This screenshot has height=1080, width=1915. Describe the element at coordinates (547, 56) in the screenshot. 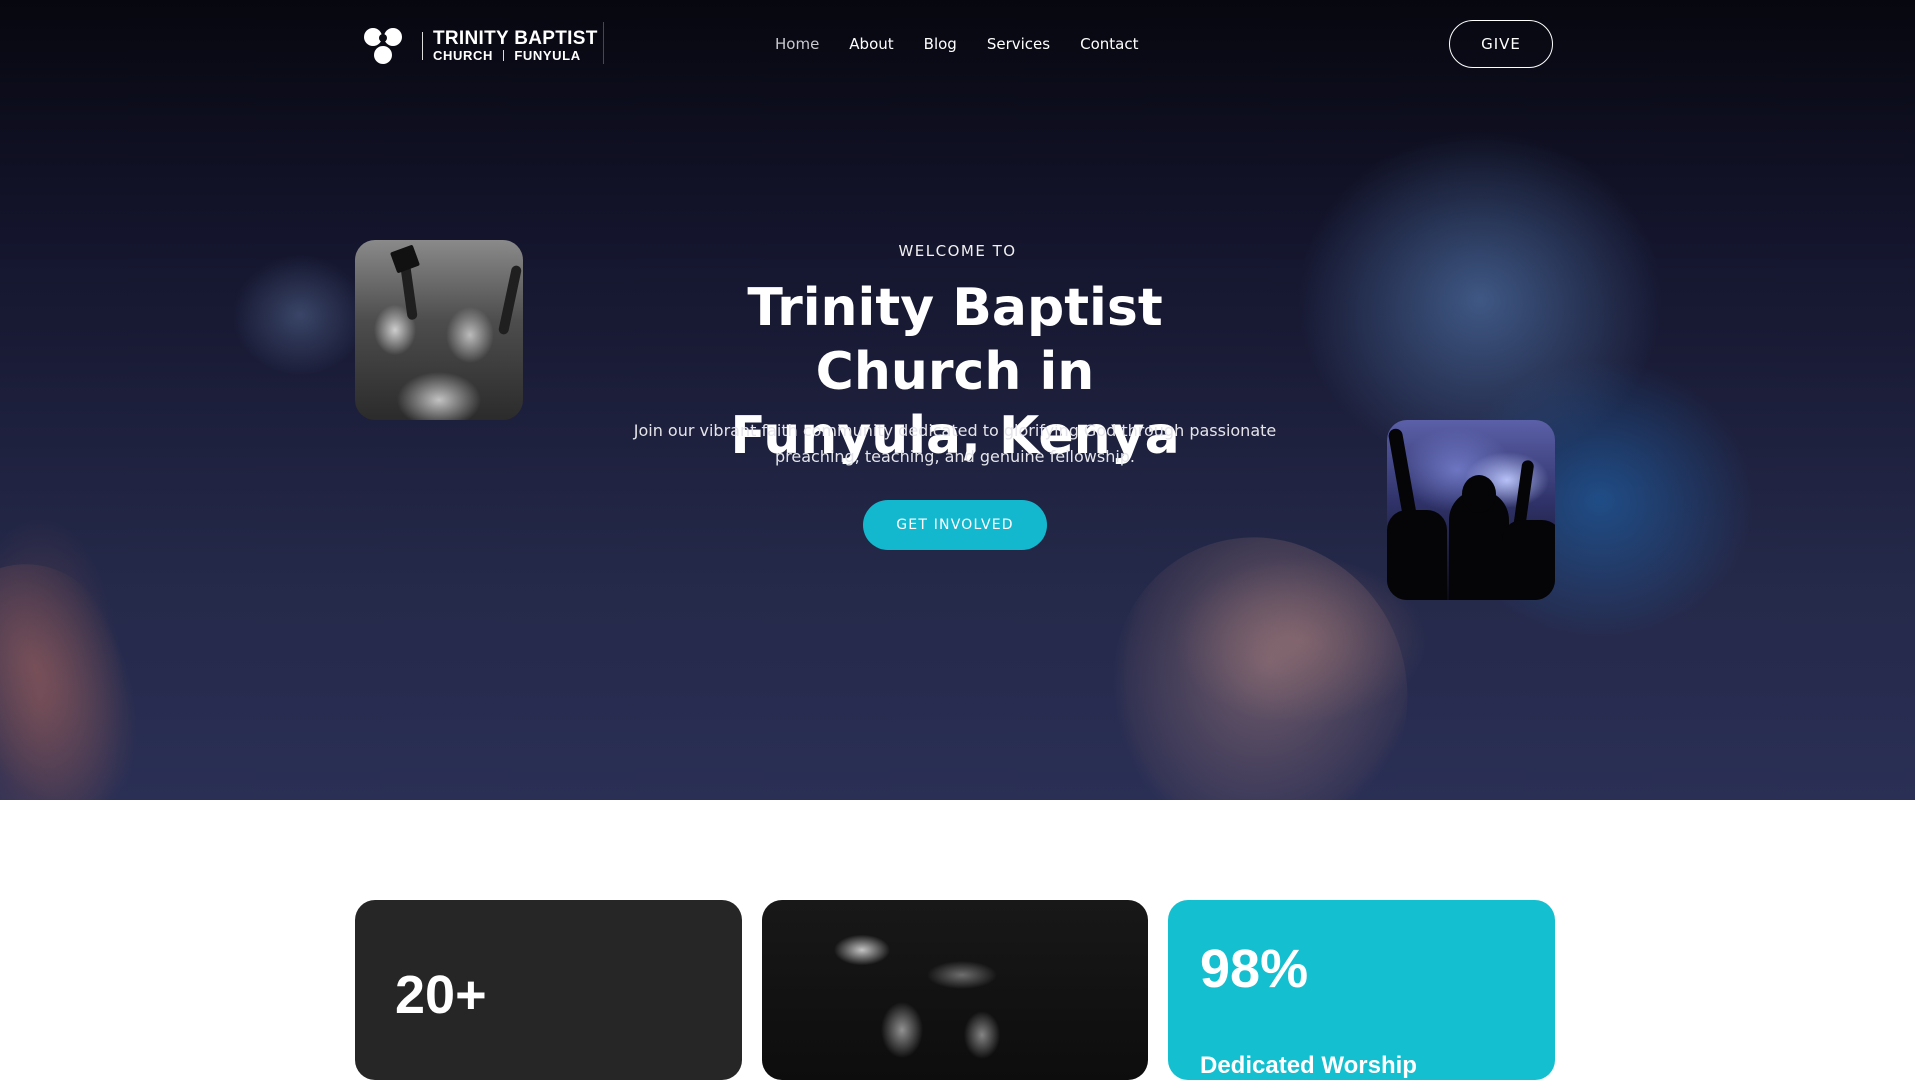

I see `logo-subtitle-right: FUNYULA` at that location.